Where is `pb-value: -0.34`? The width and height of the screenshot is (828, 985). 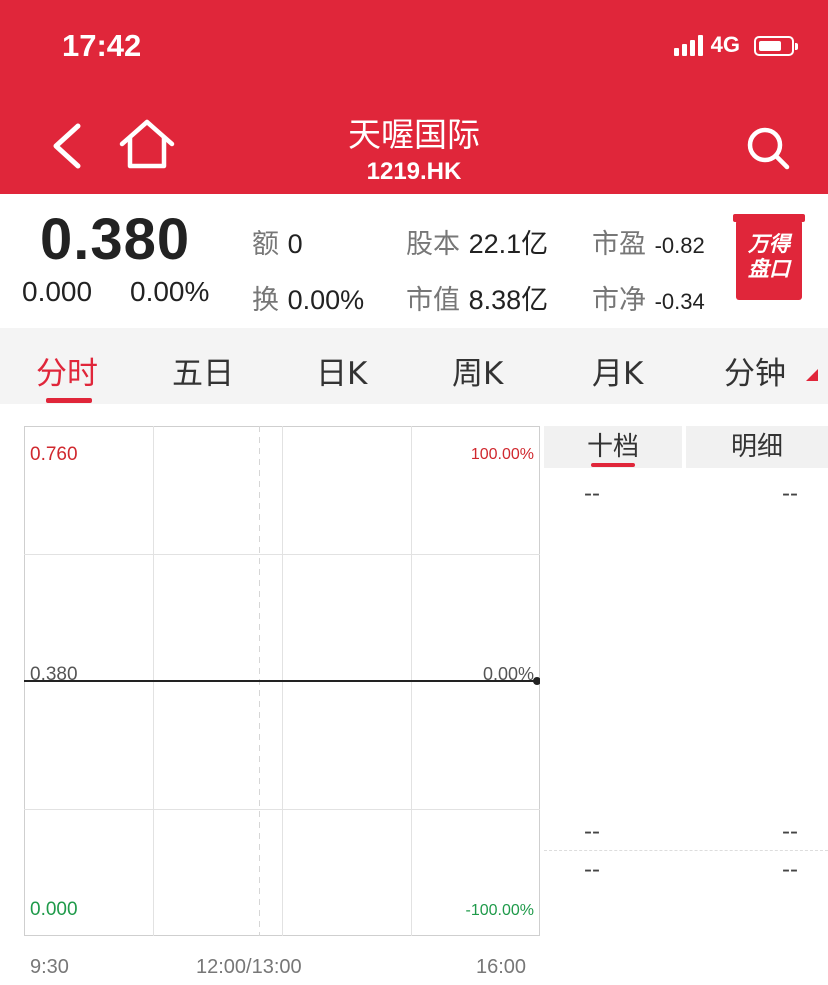
pb-value: -0.34 is located at coordinates (679, 301).